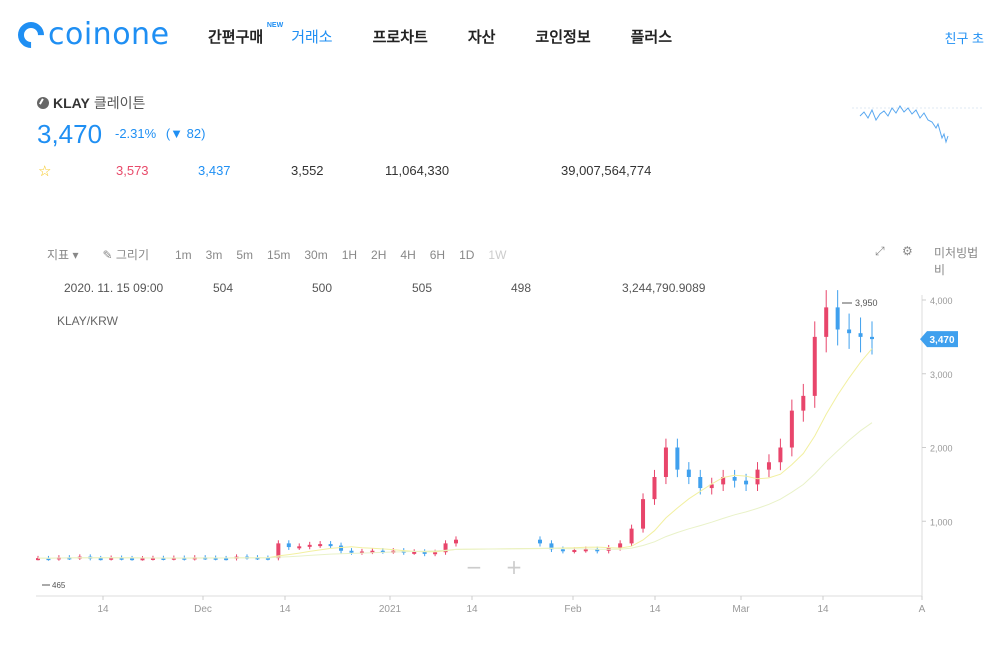 Image resolution: width=984 pixels, height=654 pixels. What do you see at coordinates (75, 255) in the screenshot?
I see `caret-down-icon: ▾` at bounding box center [75, 255].